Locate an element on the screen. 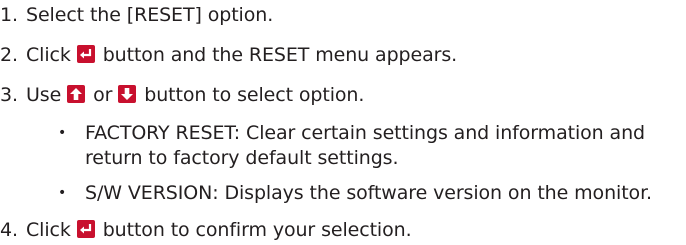  down-arrow-button-icon is located at coordinates (127, 94).